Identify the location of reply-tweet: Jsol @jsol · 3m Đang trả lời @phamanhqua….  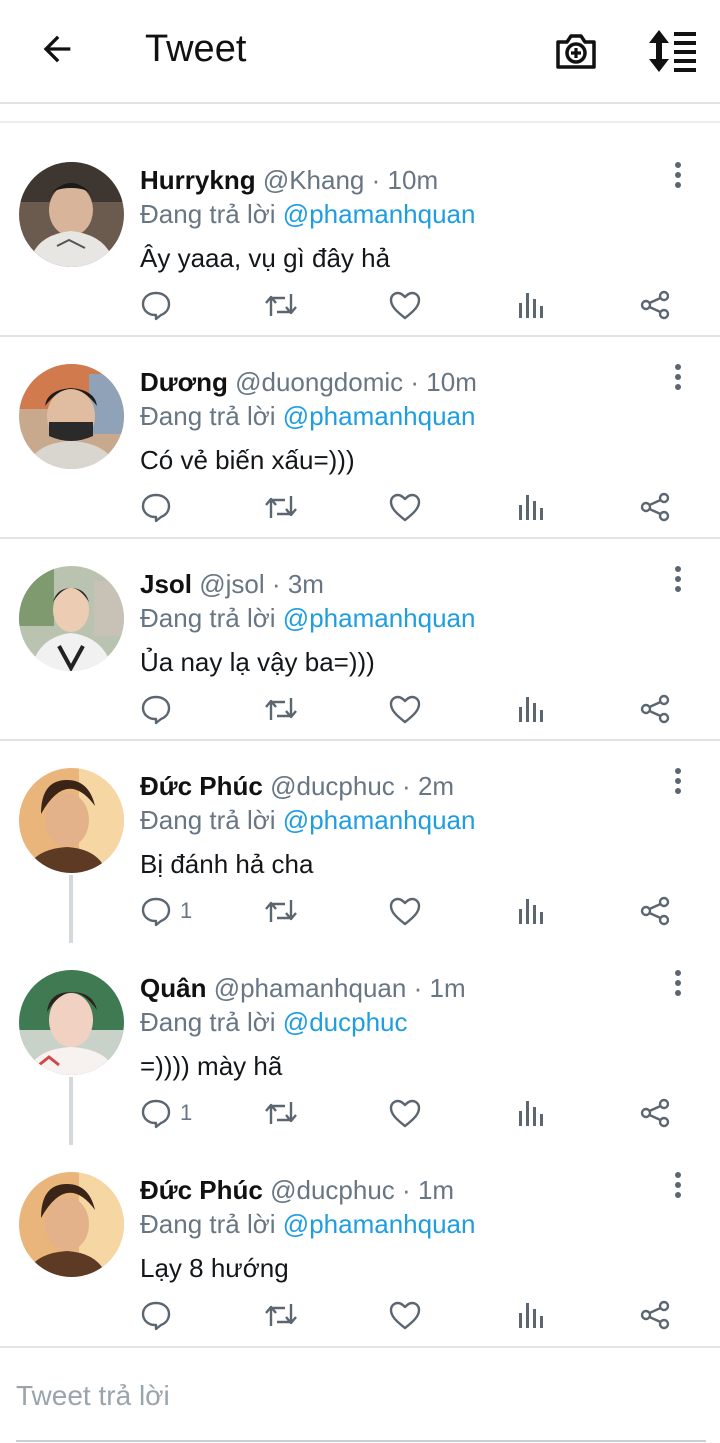
(360, 640).